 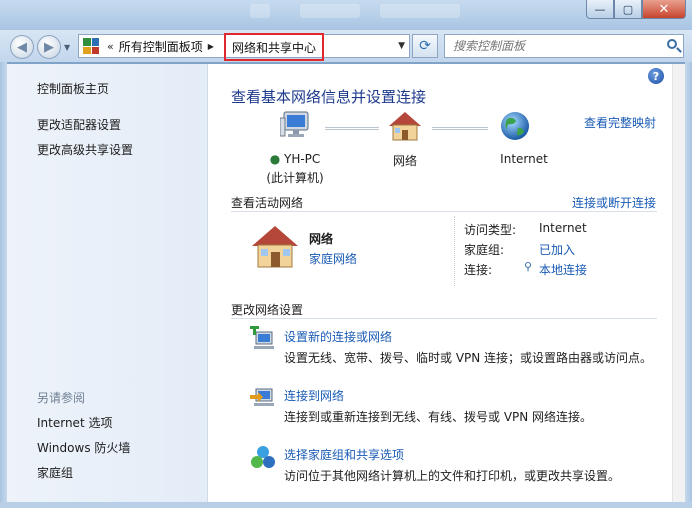 What do you see at coordinates (110, 46) in the screenshot?
I see `breadcrumb-overflow-icon: «` at bounding box center [110, 46].